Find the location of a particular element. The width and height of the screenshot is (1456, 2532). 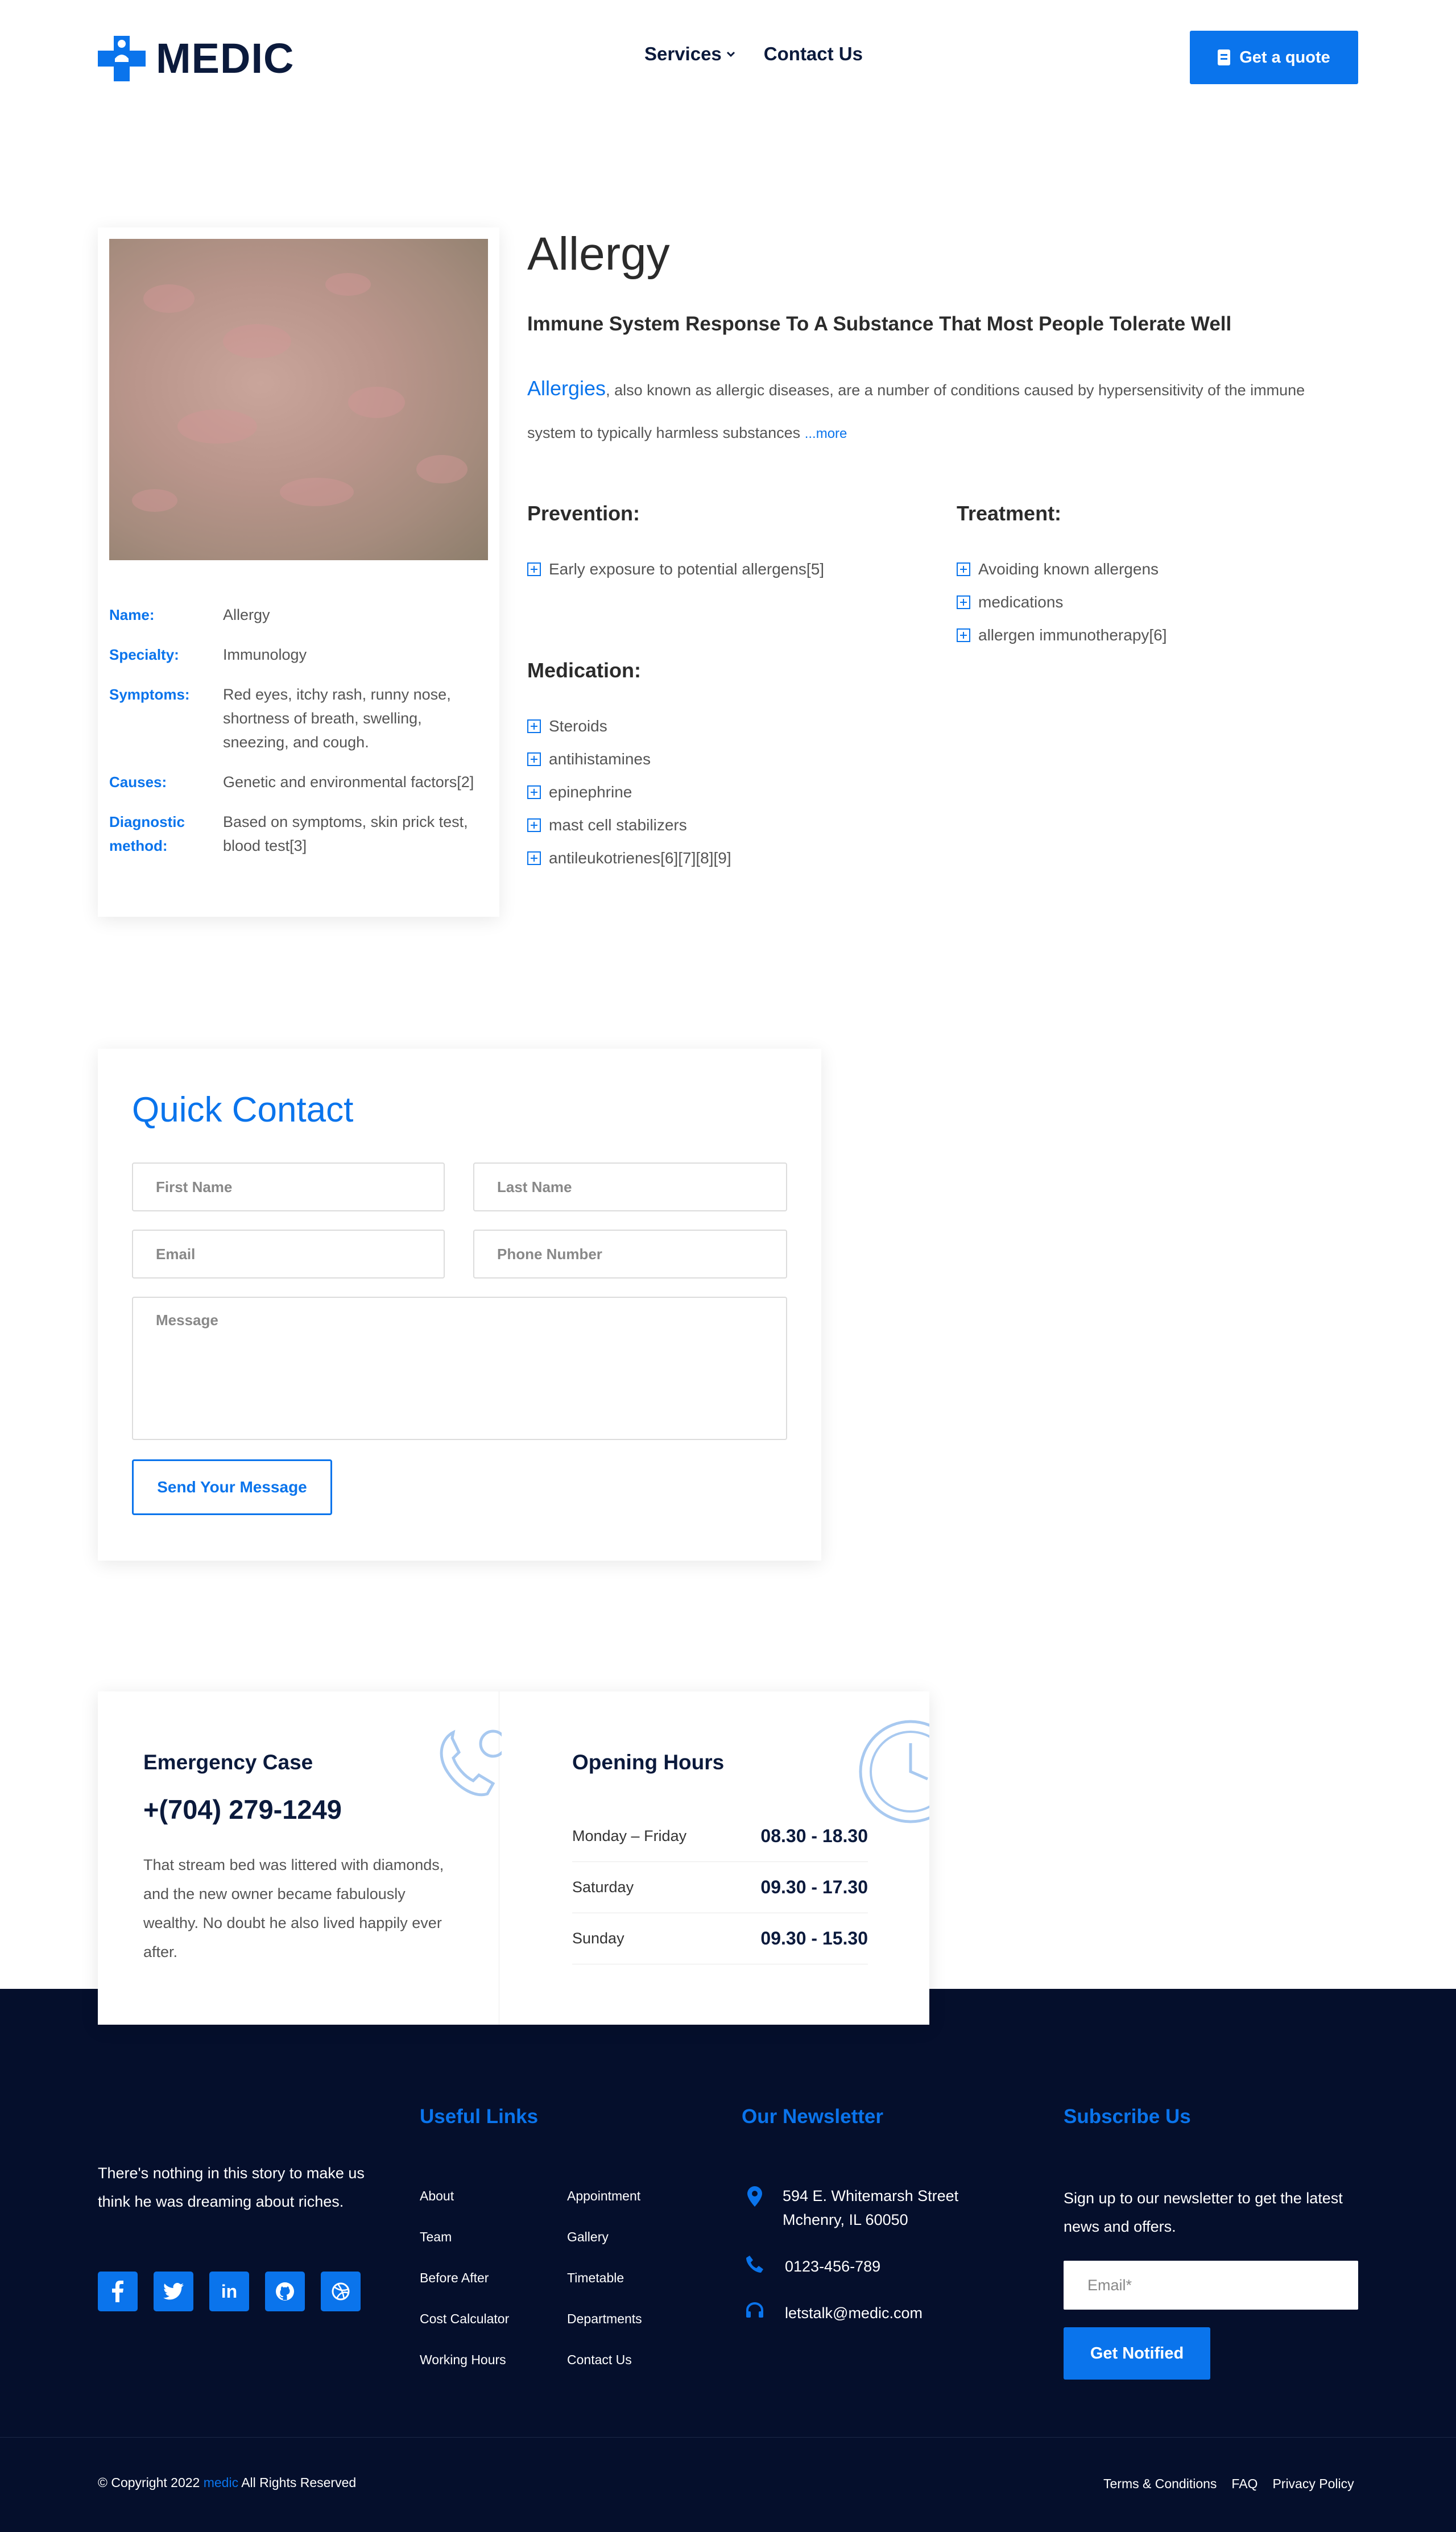

hours-row: Sunday 09.30 - 15.30 is located at coordinates (720, 1939).